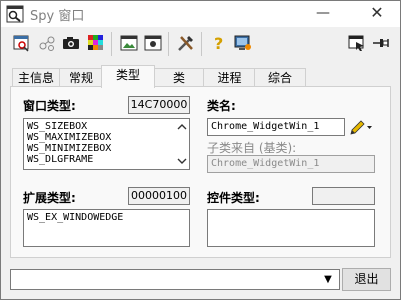 The width and height of the screenshot is (401, 300). What do you see at coordinates (182, 144) in the screenshot?
I see `window-style-scrollbar` at bounding box center [182, 144].